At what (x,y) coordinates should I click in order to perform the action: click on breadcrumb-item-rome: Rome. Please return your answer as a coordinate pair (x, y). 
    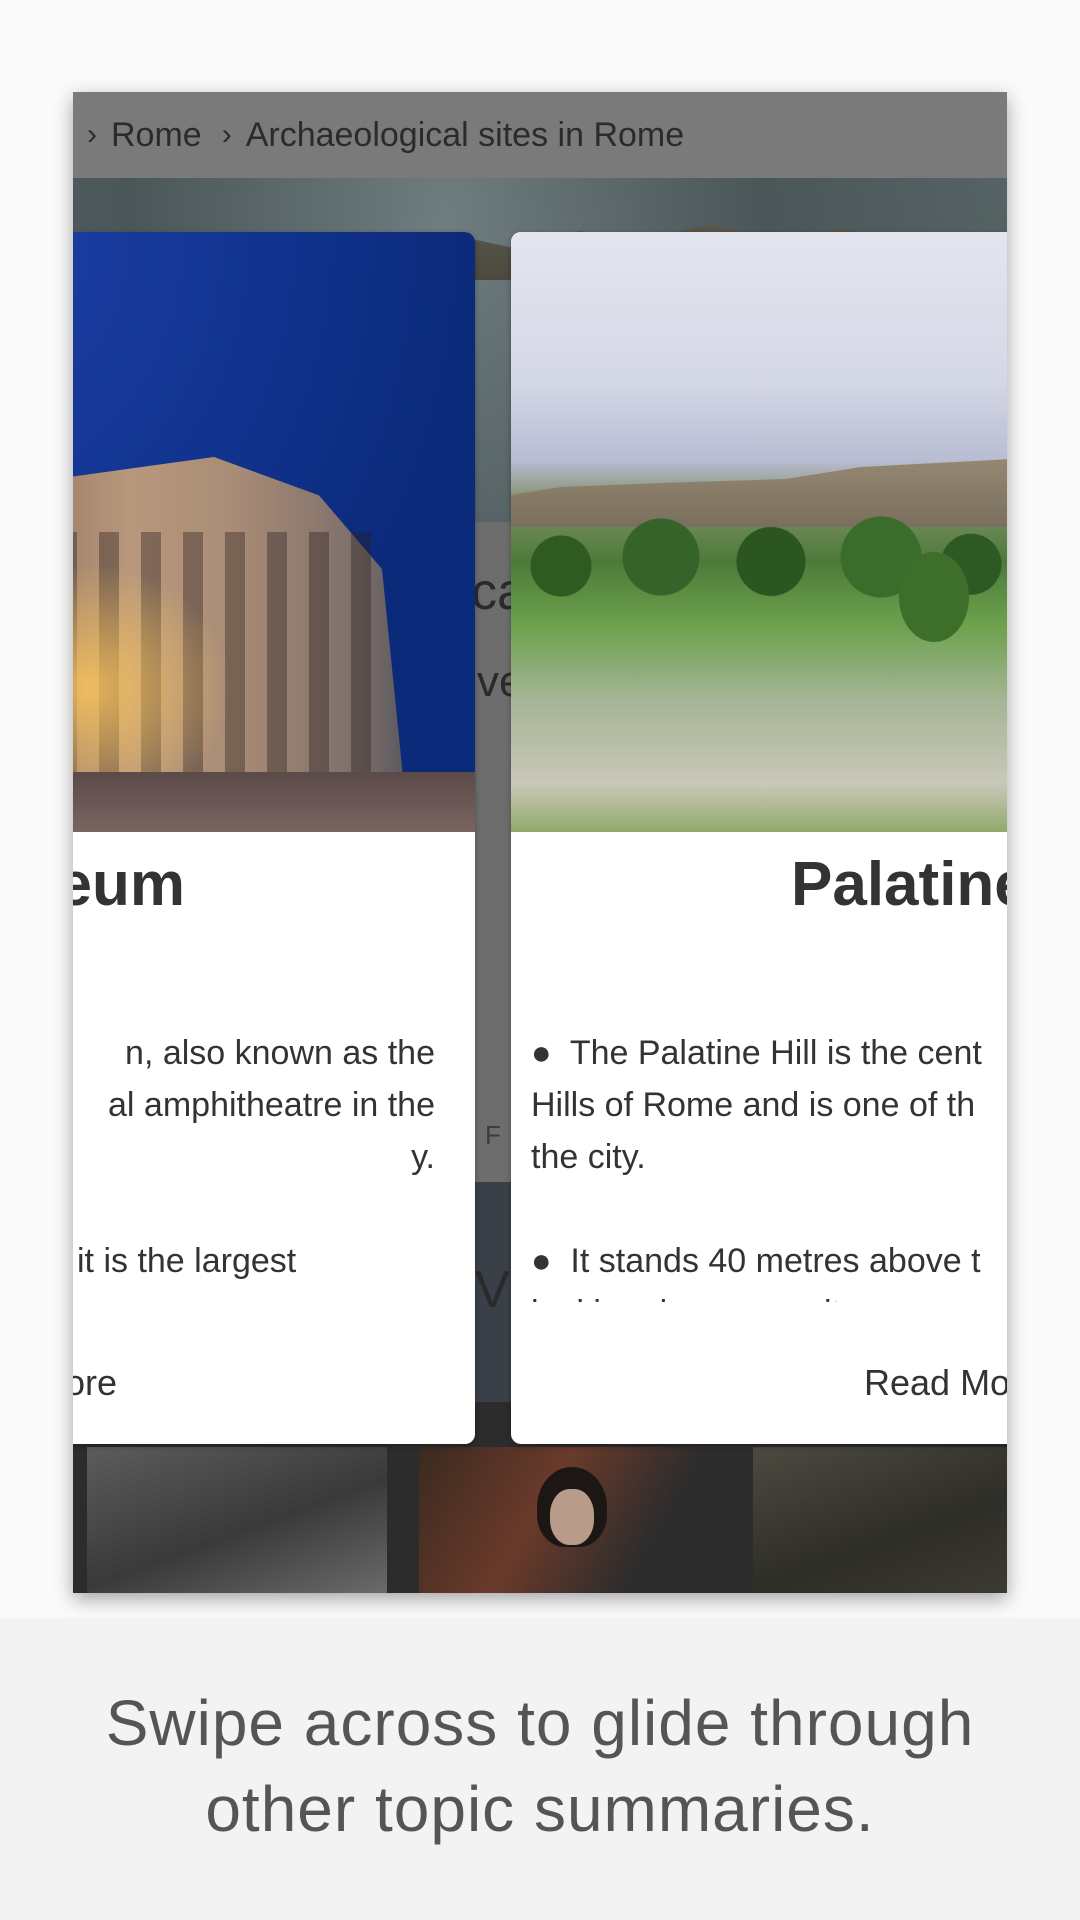
    Looking at the image, I should click on (156, 135).